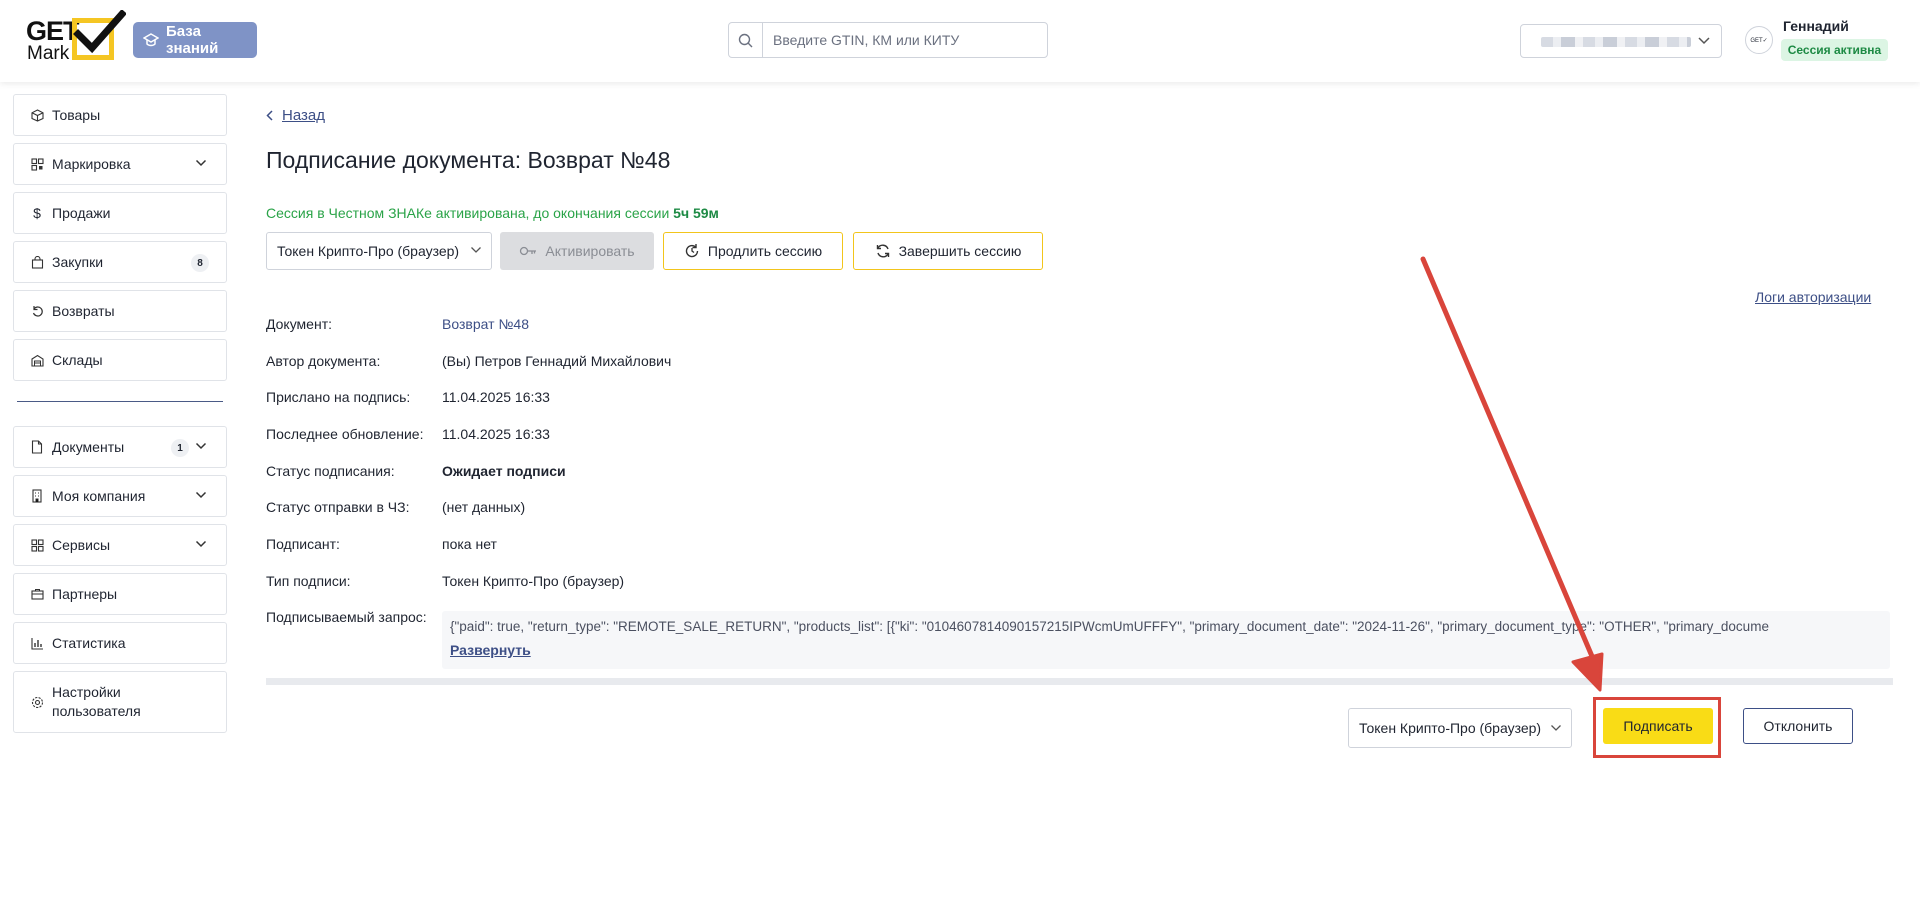 This screenshot has height=905, width=1920. I want to click on avatar: GET✓, so click(1759, 40).